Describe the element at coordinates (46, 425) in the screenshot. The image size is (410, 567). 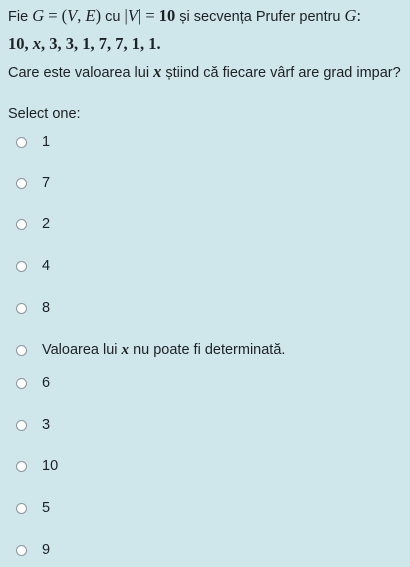
I see `option-label: 3` at that location.